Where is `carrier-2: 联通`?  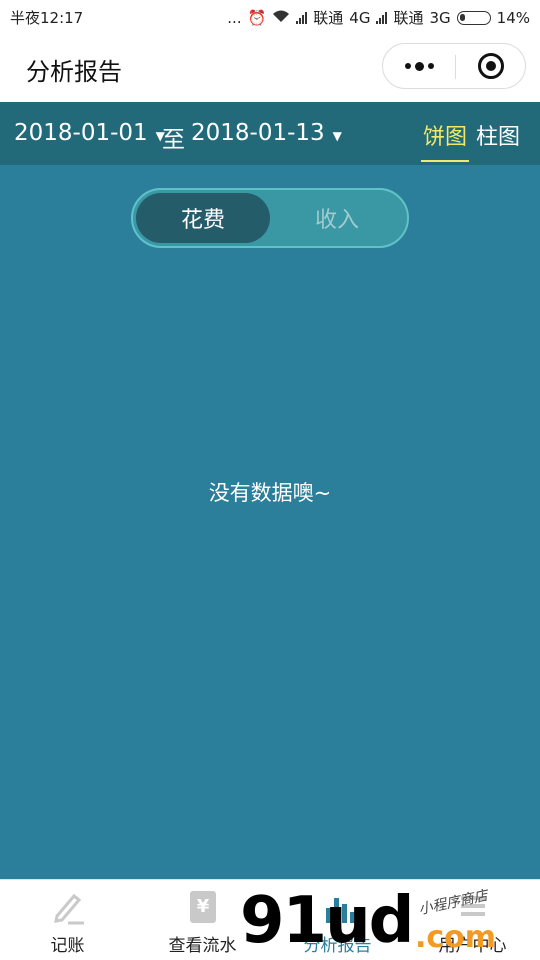 carrier-2: 联通 is located at coordinates (408, 18).